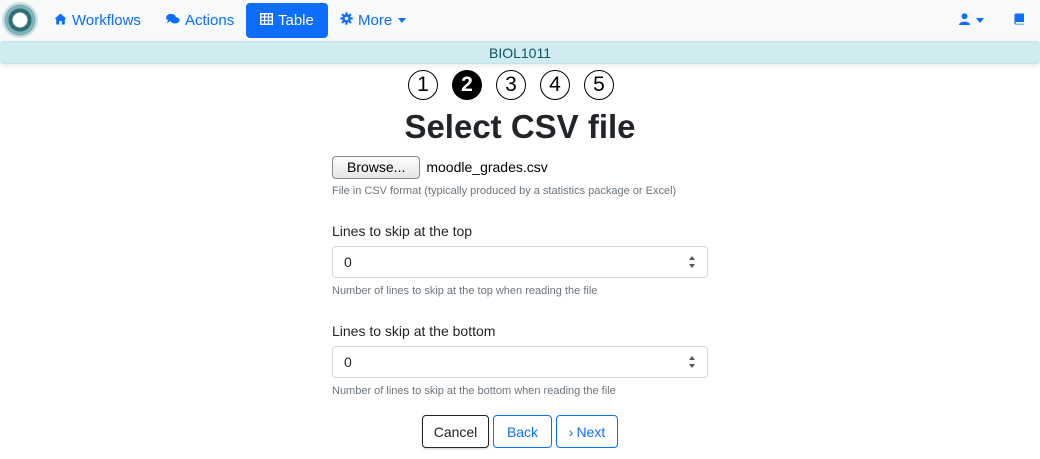 Image resolution: width=1040 pixels, height=459 pixels. What do you see at coordinates (591, 431) in the screenshot?
I see `next-button-label: Next` at bounding box center [591, 431].